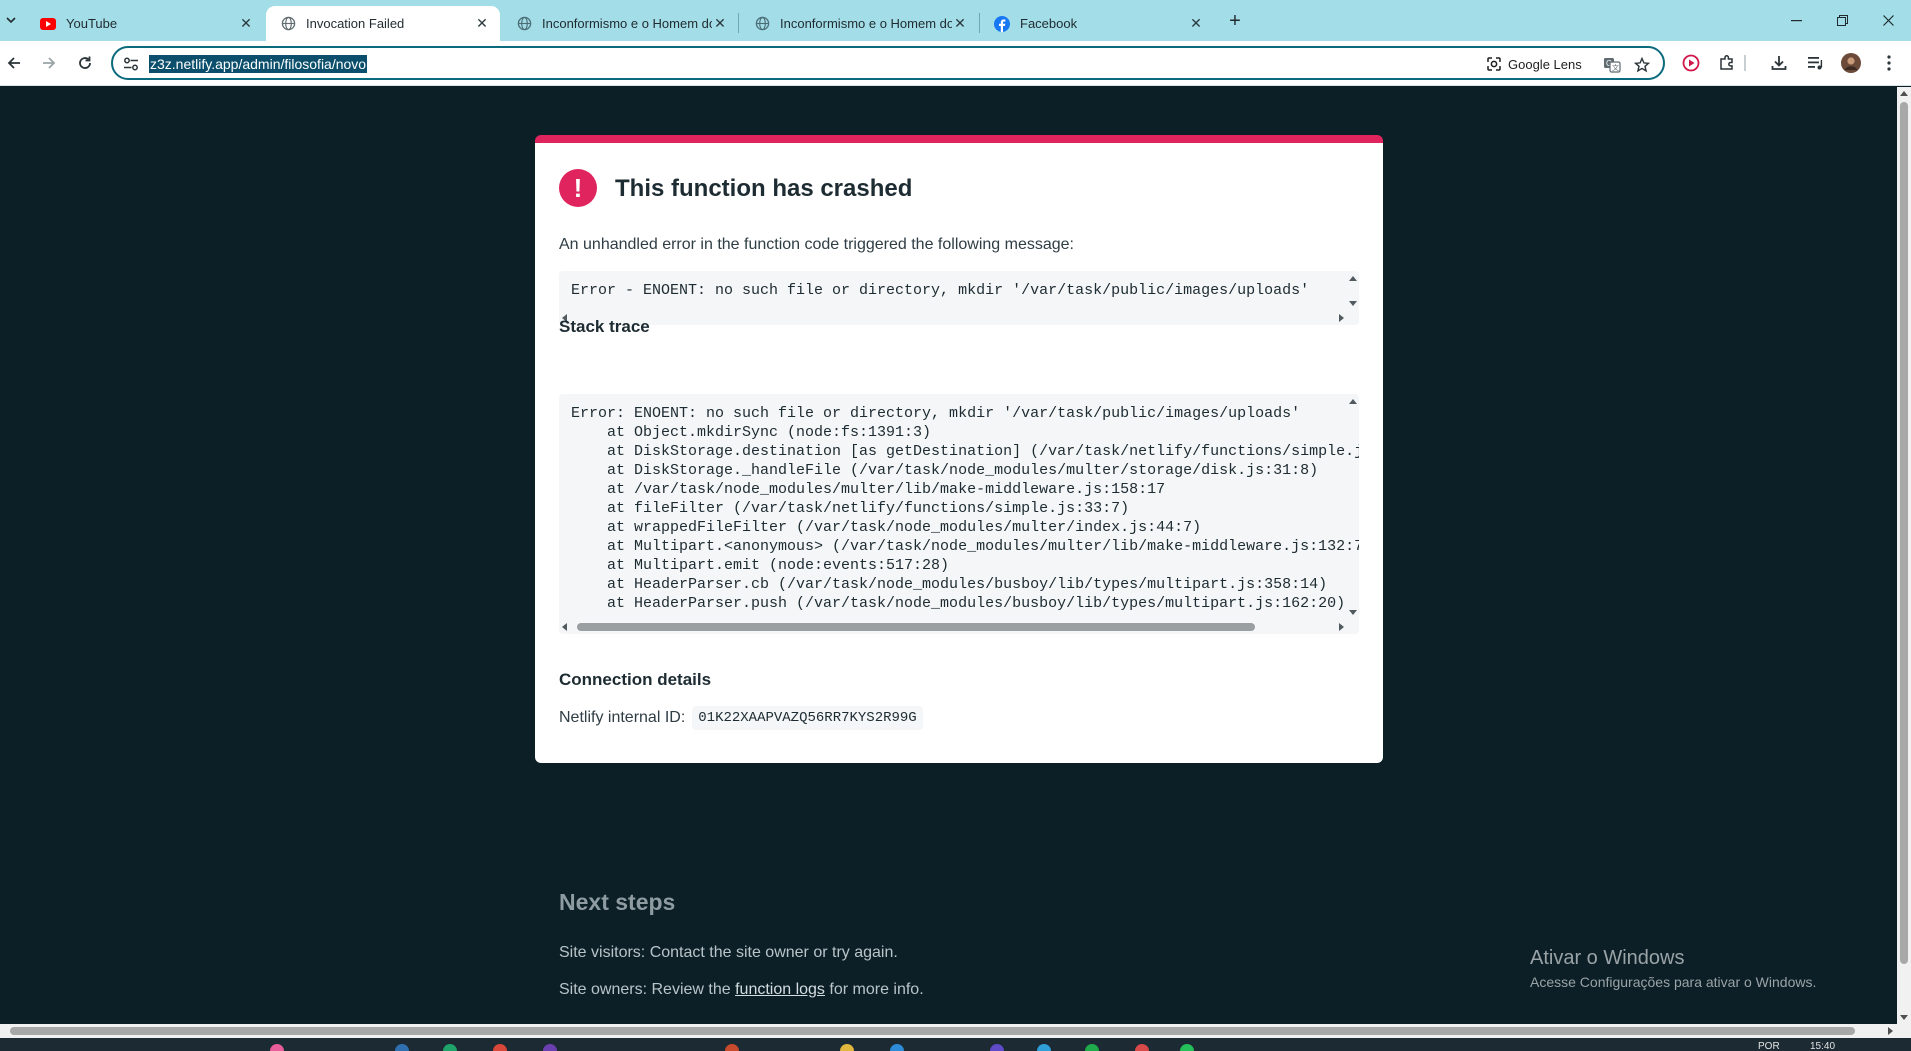  What do you see at coordinates (49, 63) in the screenshot?
I see `forward-button` at bounding box center [49, 63].